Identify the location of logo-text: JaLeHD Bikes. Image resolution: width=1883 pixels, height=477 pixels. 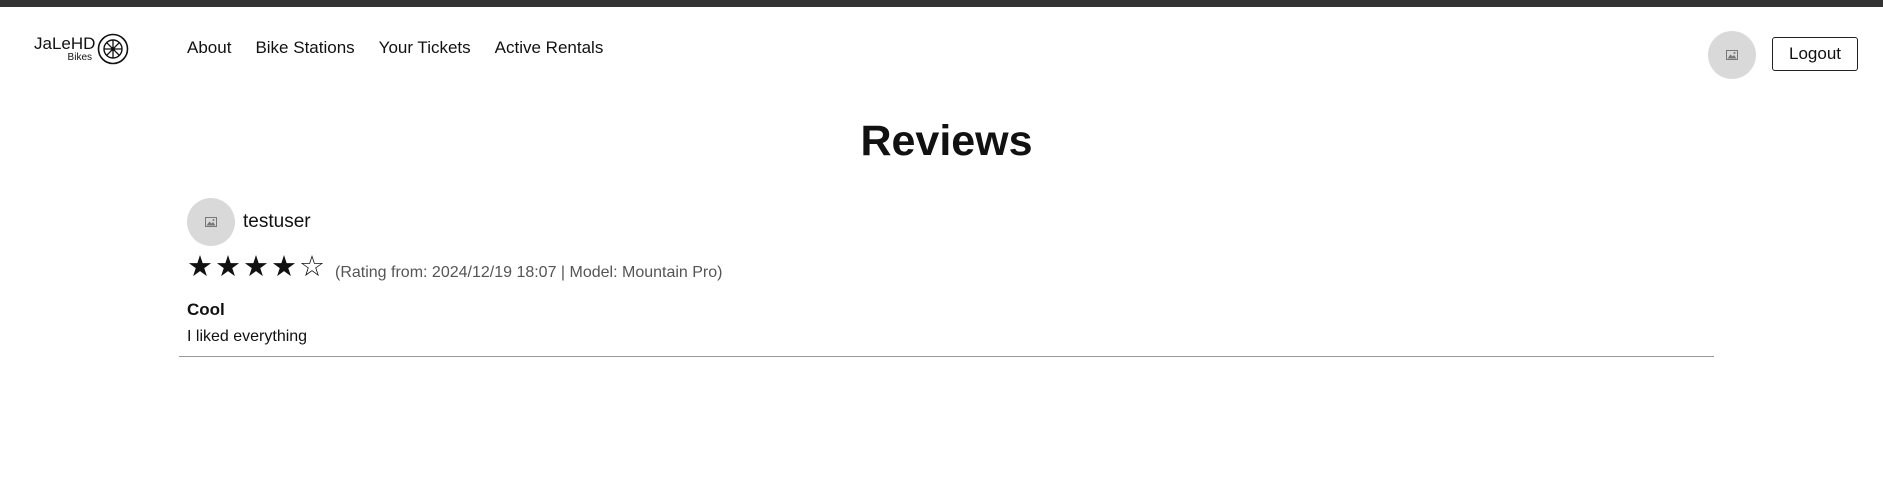
(65, 48).